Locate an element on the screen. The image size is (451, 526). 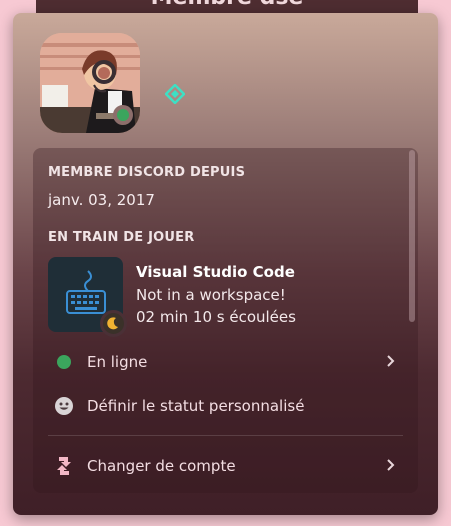
custom-status-item: Définir le statut personnalisé is located at coordinates (223, 406).